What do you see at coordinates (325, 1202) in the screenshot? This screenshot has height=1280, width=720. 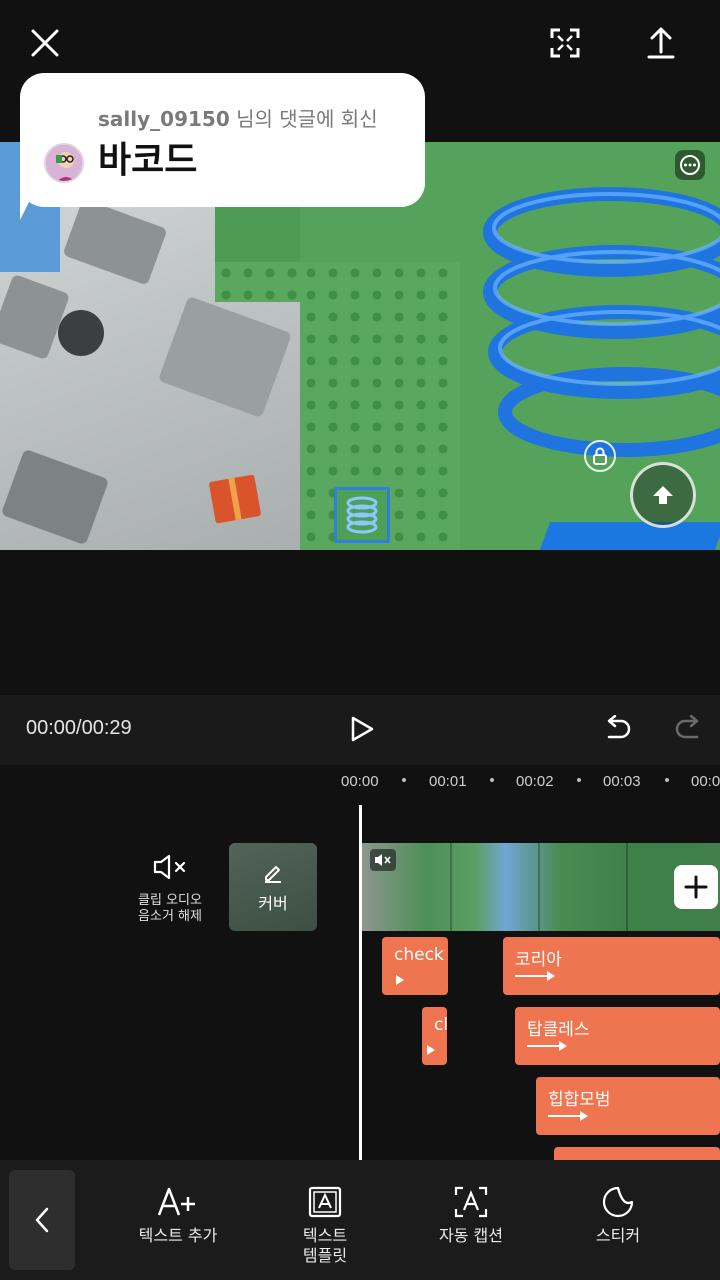 I see `text-template-icon` at bounding box center [325, 1202].